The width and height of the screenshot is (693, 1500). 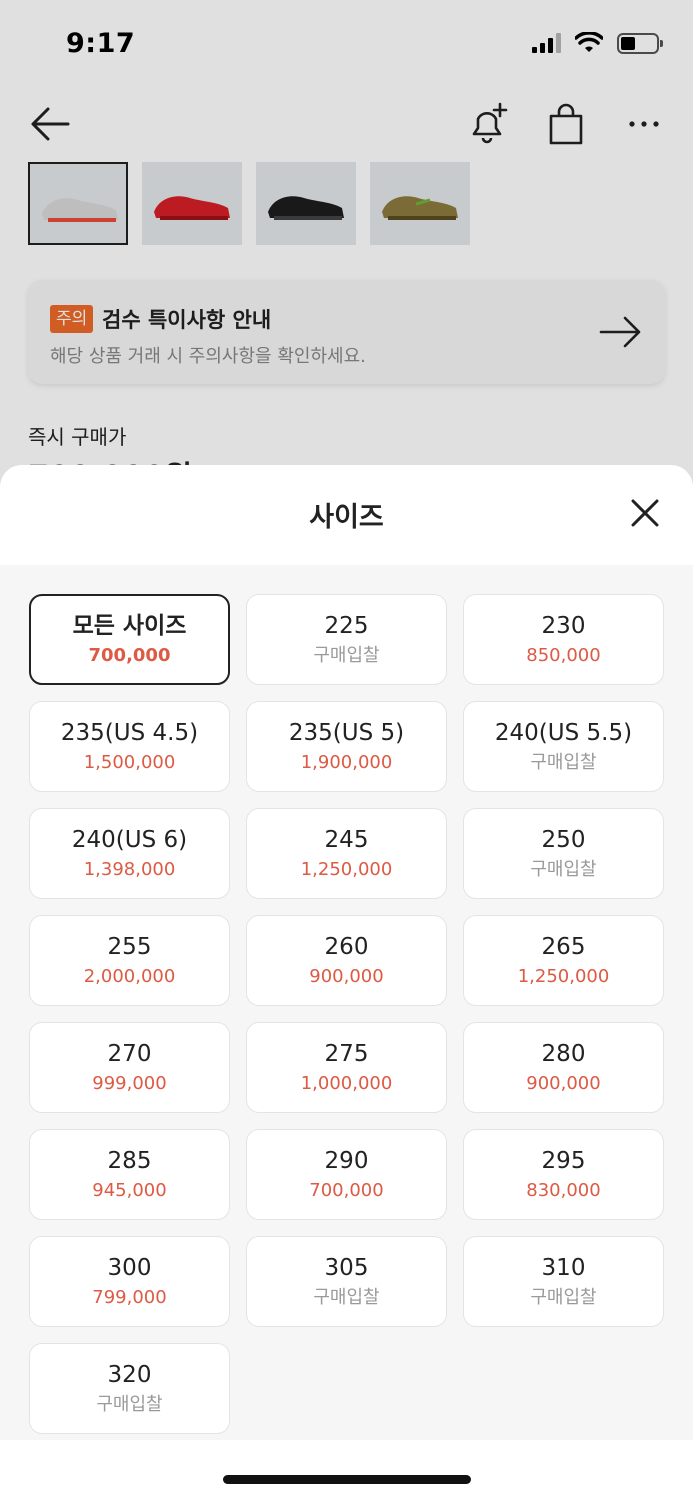 What do you see at coordinates (129, 869) in the screenshot?
I see `size-option-price: 1,398,000` at bounding box center [129, 869].